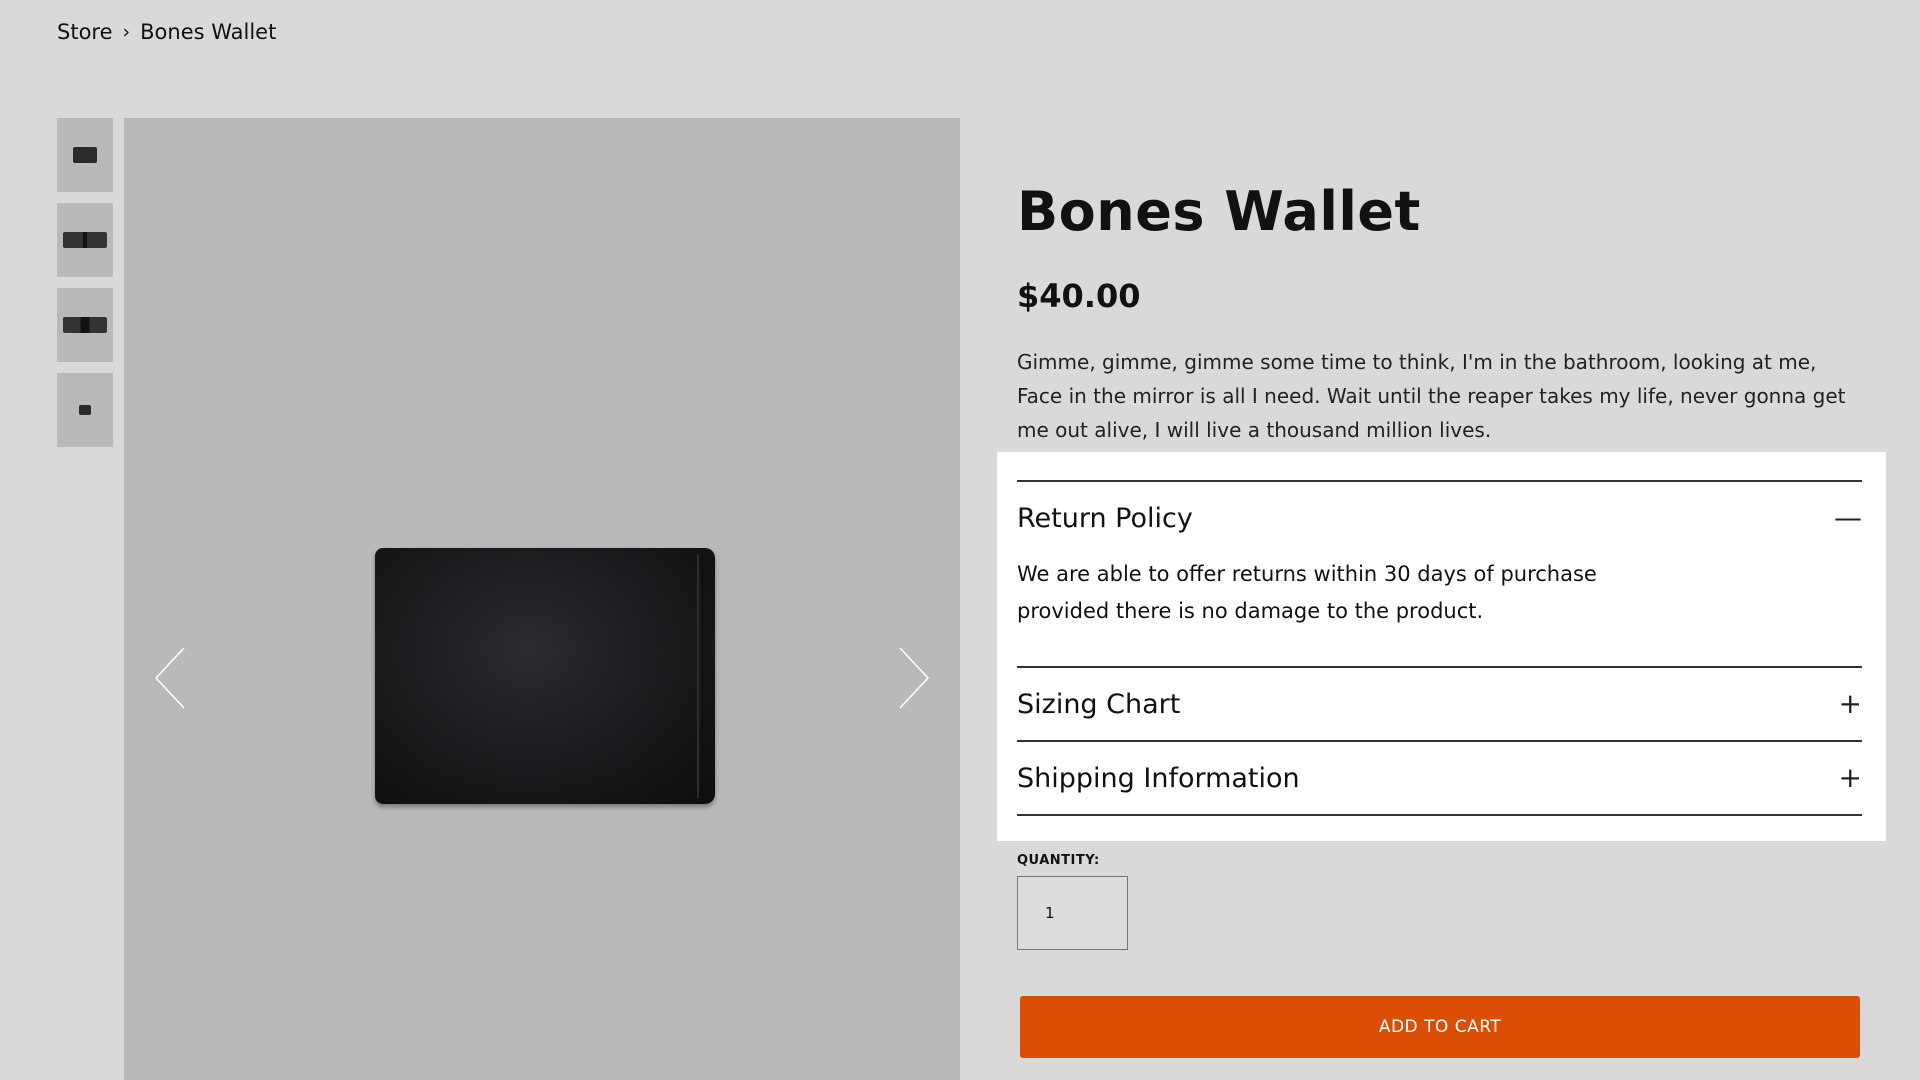 The height and width of the screenshot is (1080, 1920). What do you see at coordinates (700, 676) in the screenshot?
I see `wallet-stitch` at bounding box center [700, 676].